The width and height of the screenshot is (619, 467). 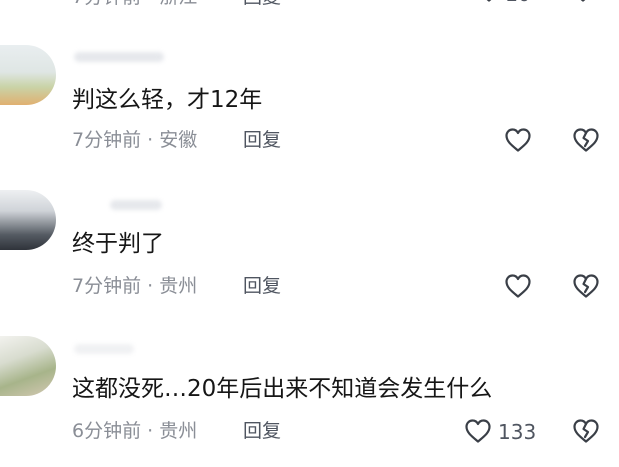 What do you see at coordinates (518, 3) in the screenshot?
I see `like-count: 20` at bounding box center [518, 3].